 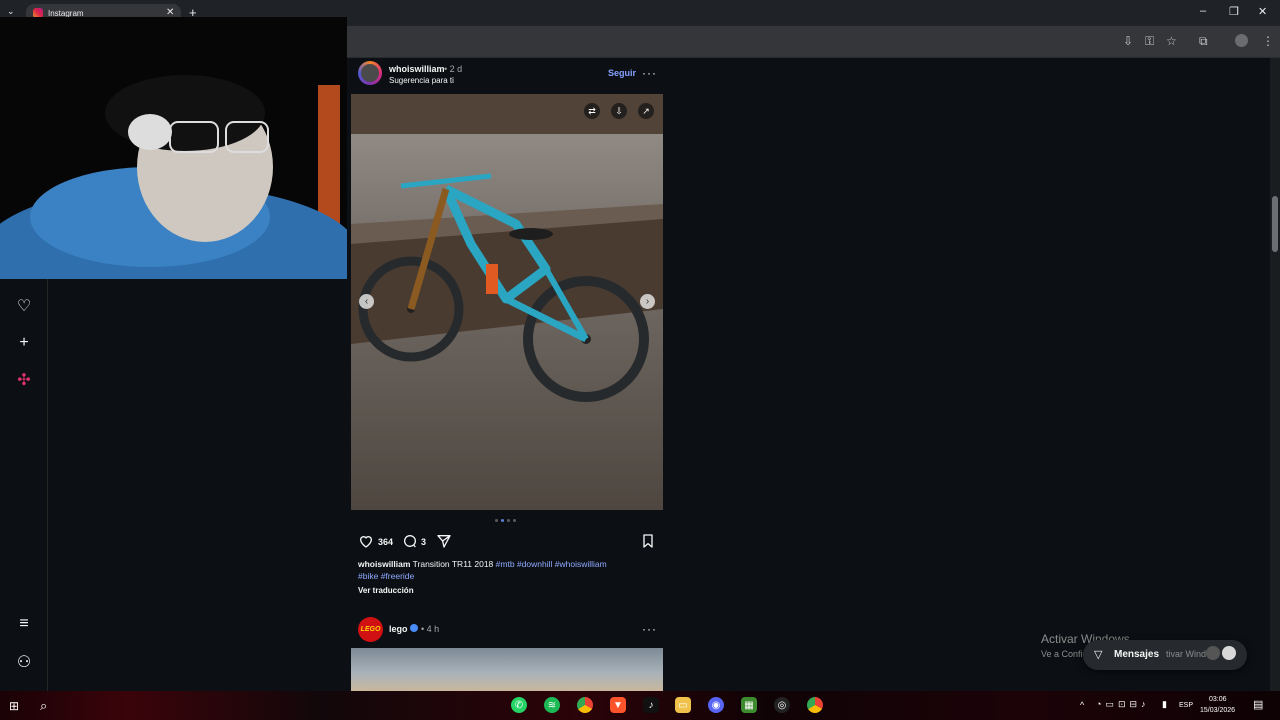 What do you see at coordinates (592, 111) in the screenshot?
I see `repost-icon: ⇄` at bounding box center [592, 111].